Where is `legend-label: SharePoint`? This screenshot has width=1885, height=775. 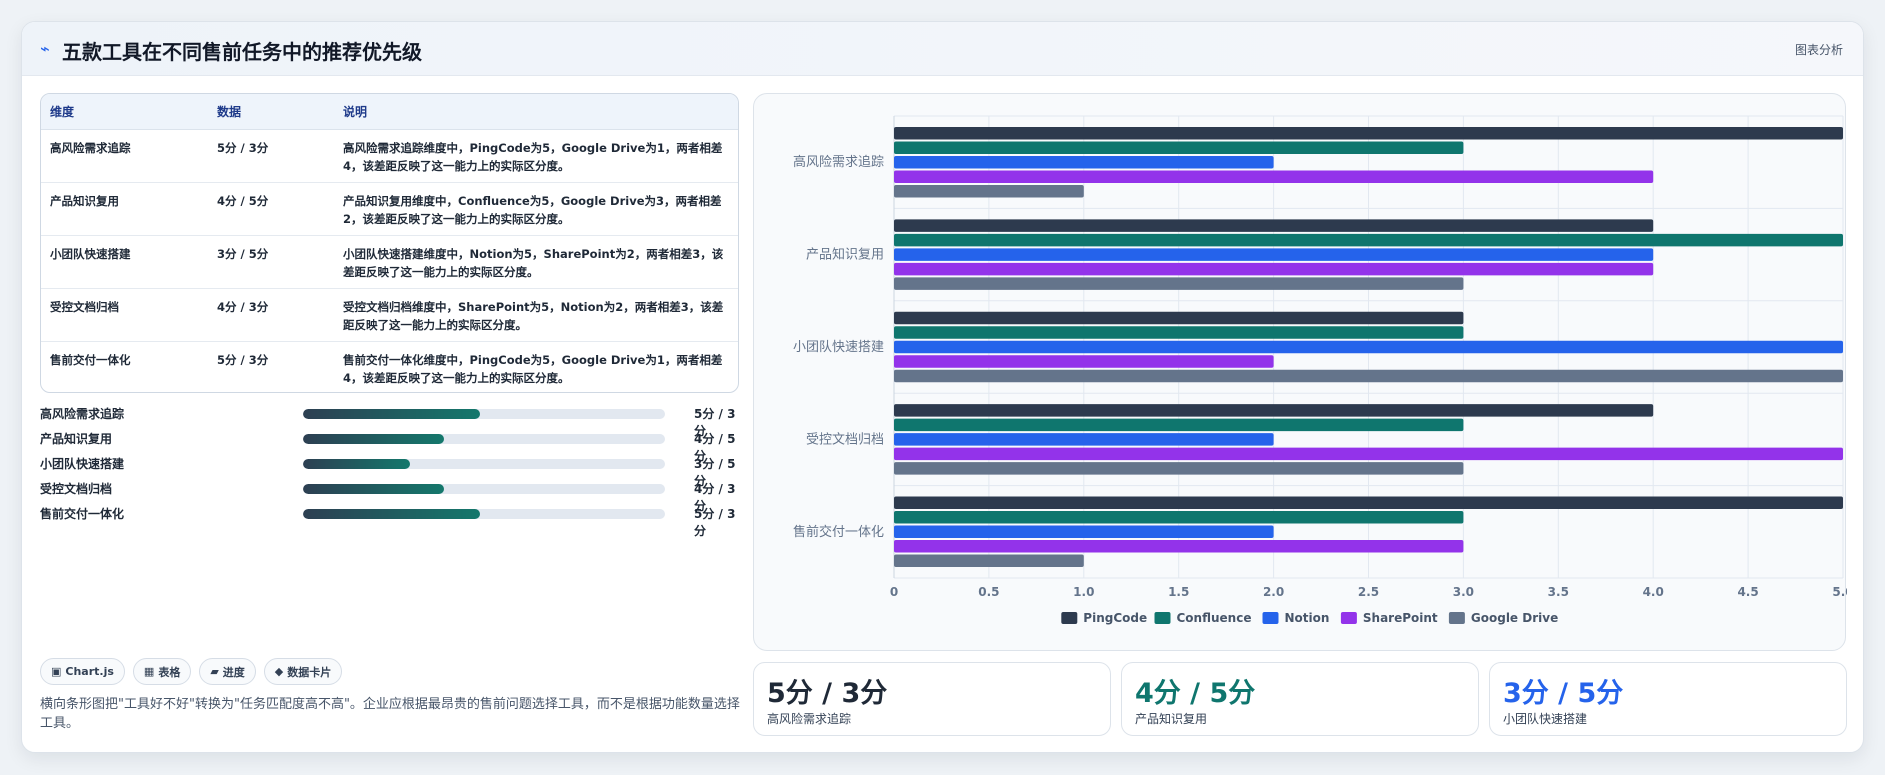
legend-label: SharePoint is located at coordinates (1400, 618).